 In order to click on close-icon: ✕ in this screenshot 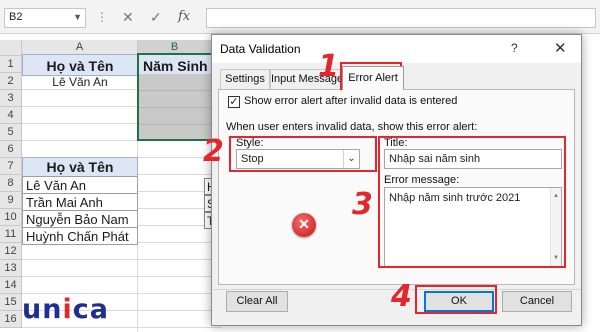, I will do `click(560, 48)`.